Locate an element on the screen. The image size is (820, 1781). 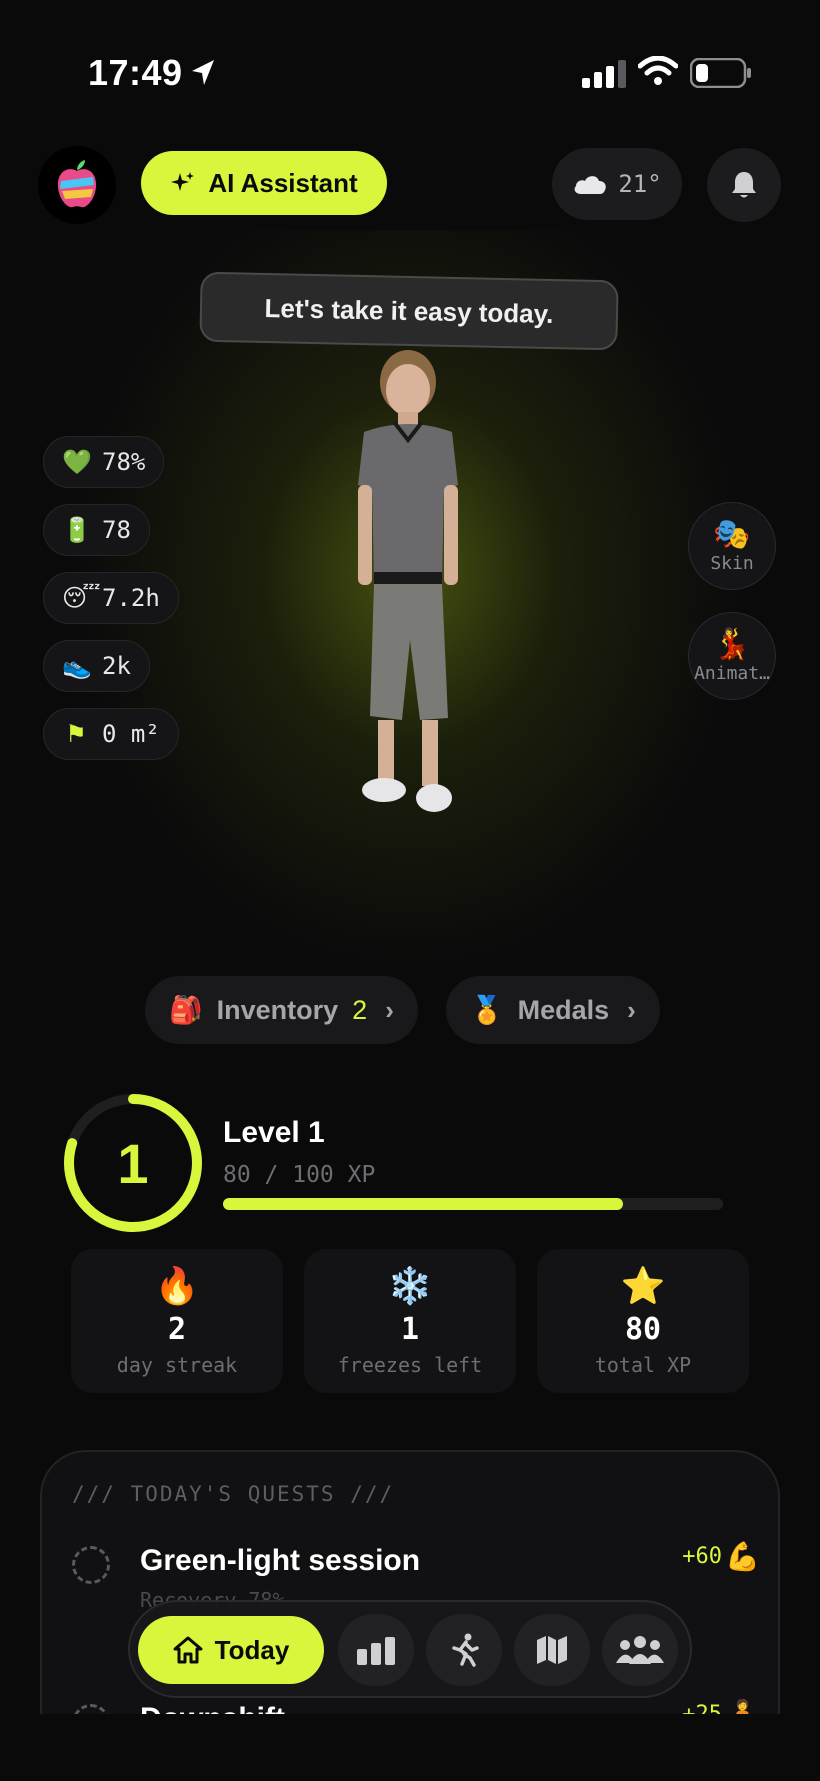
tab-run is located at coordinates (464, 1650).